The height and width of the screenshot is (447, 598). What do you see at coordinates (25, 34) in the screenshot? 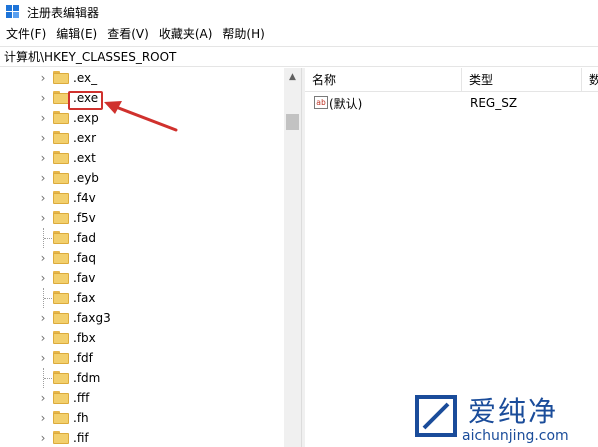
I see `menu-file: 文件(F)` at bounding box center [25, 34].